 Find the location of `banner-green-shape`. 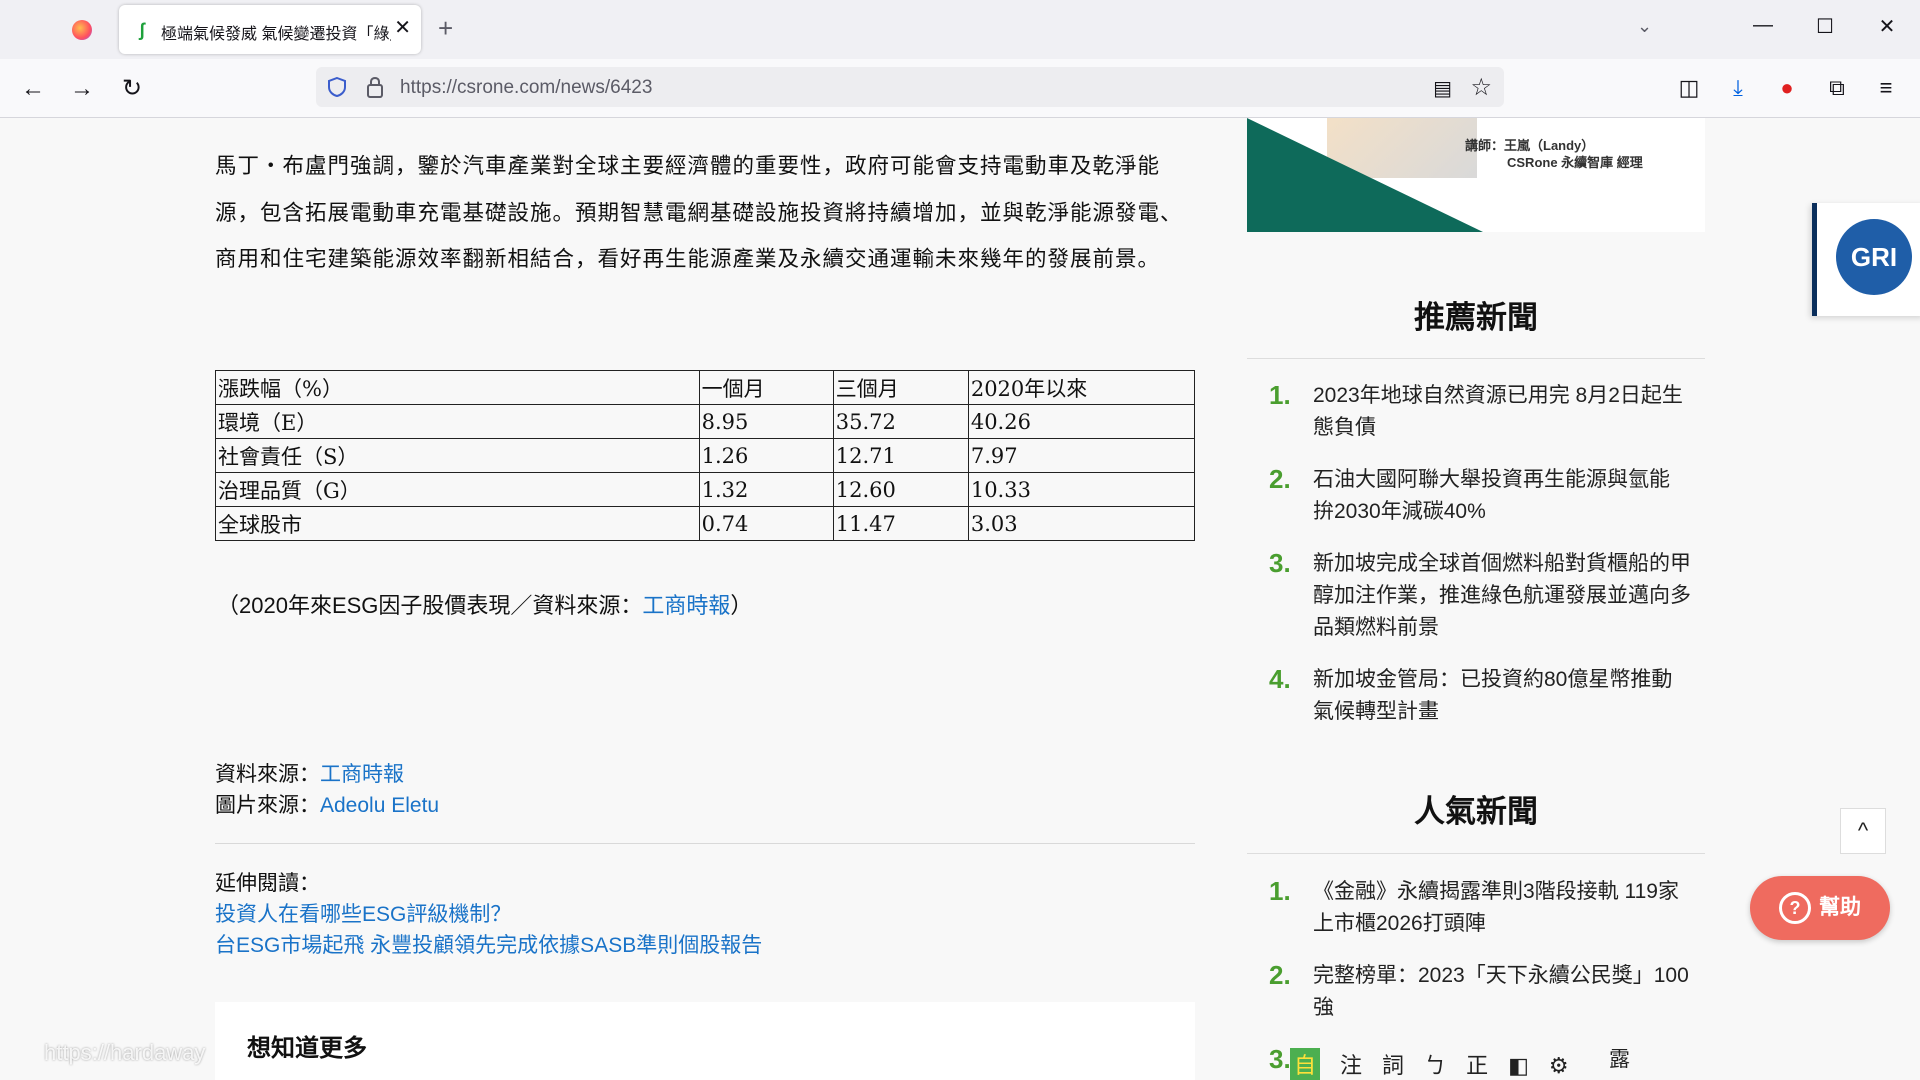

banner-green-shape is located at coordinates (1365, 175).